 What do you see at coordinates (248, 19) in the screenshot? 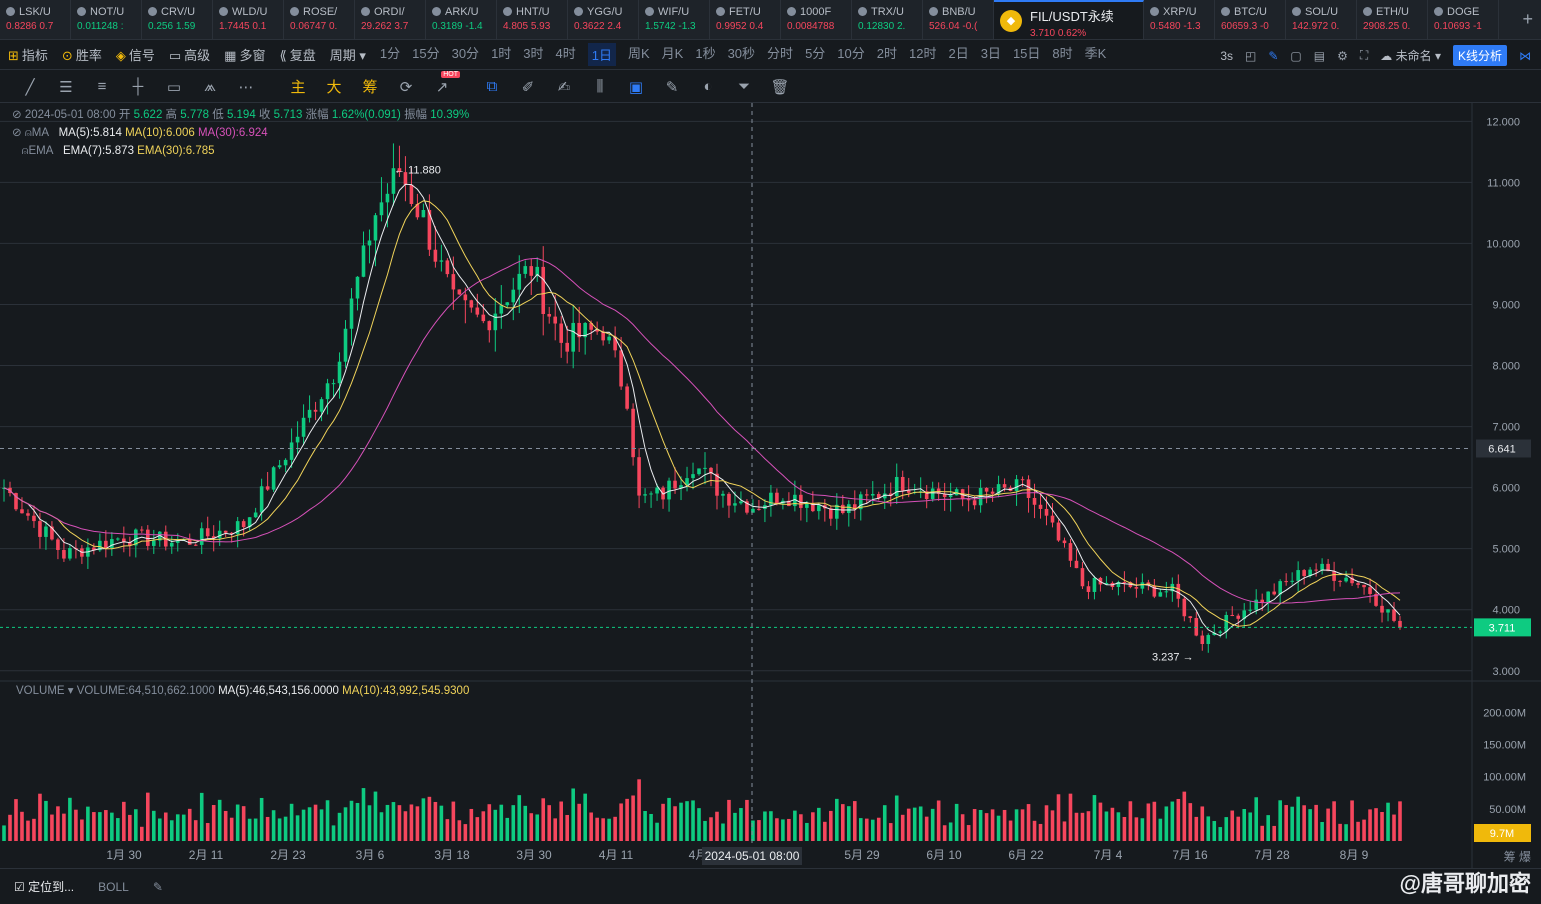
I see `ticker-tab-3: WLD/U 1.7445 0.1` at bounding box center [248, 19].